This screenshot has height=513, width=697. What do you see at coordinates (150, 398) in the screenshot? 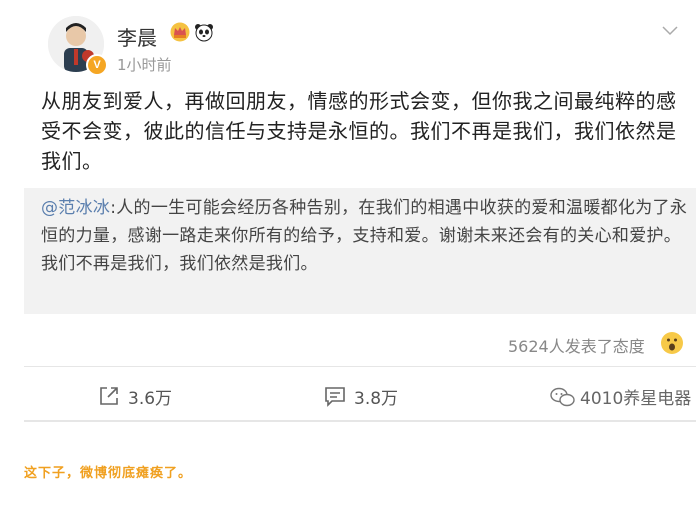
I see `repost-count: 3.6万` at bounding box center [150, 398].